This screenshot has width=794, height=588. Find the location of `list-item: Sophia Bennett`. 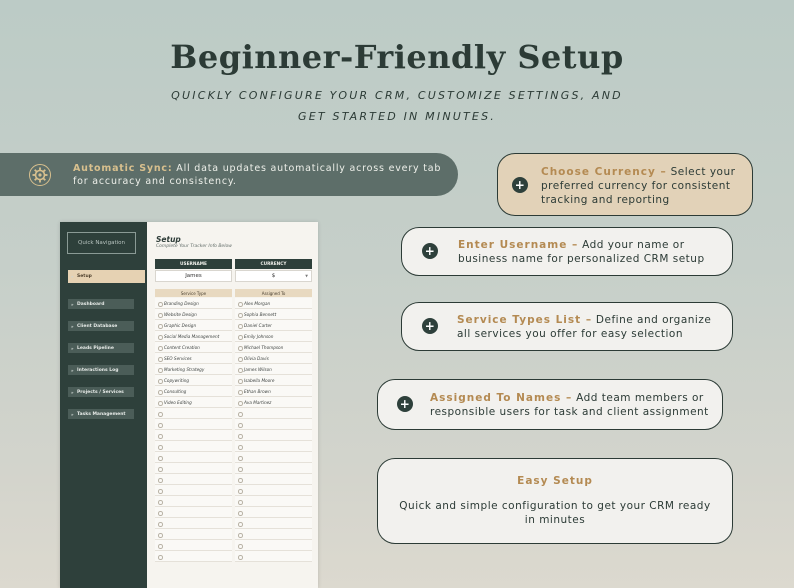

list-item: Sophia Bennett is located at coordinates (273, 314).